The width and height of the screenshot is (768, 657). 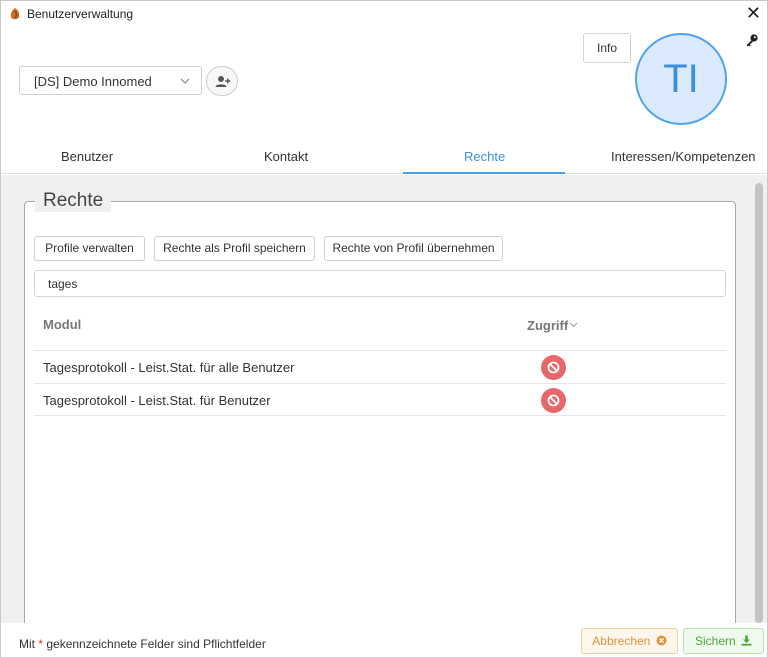 I want to click on avatar: TI, so click(x=681, y=79).